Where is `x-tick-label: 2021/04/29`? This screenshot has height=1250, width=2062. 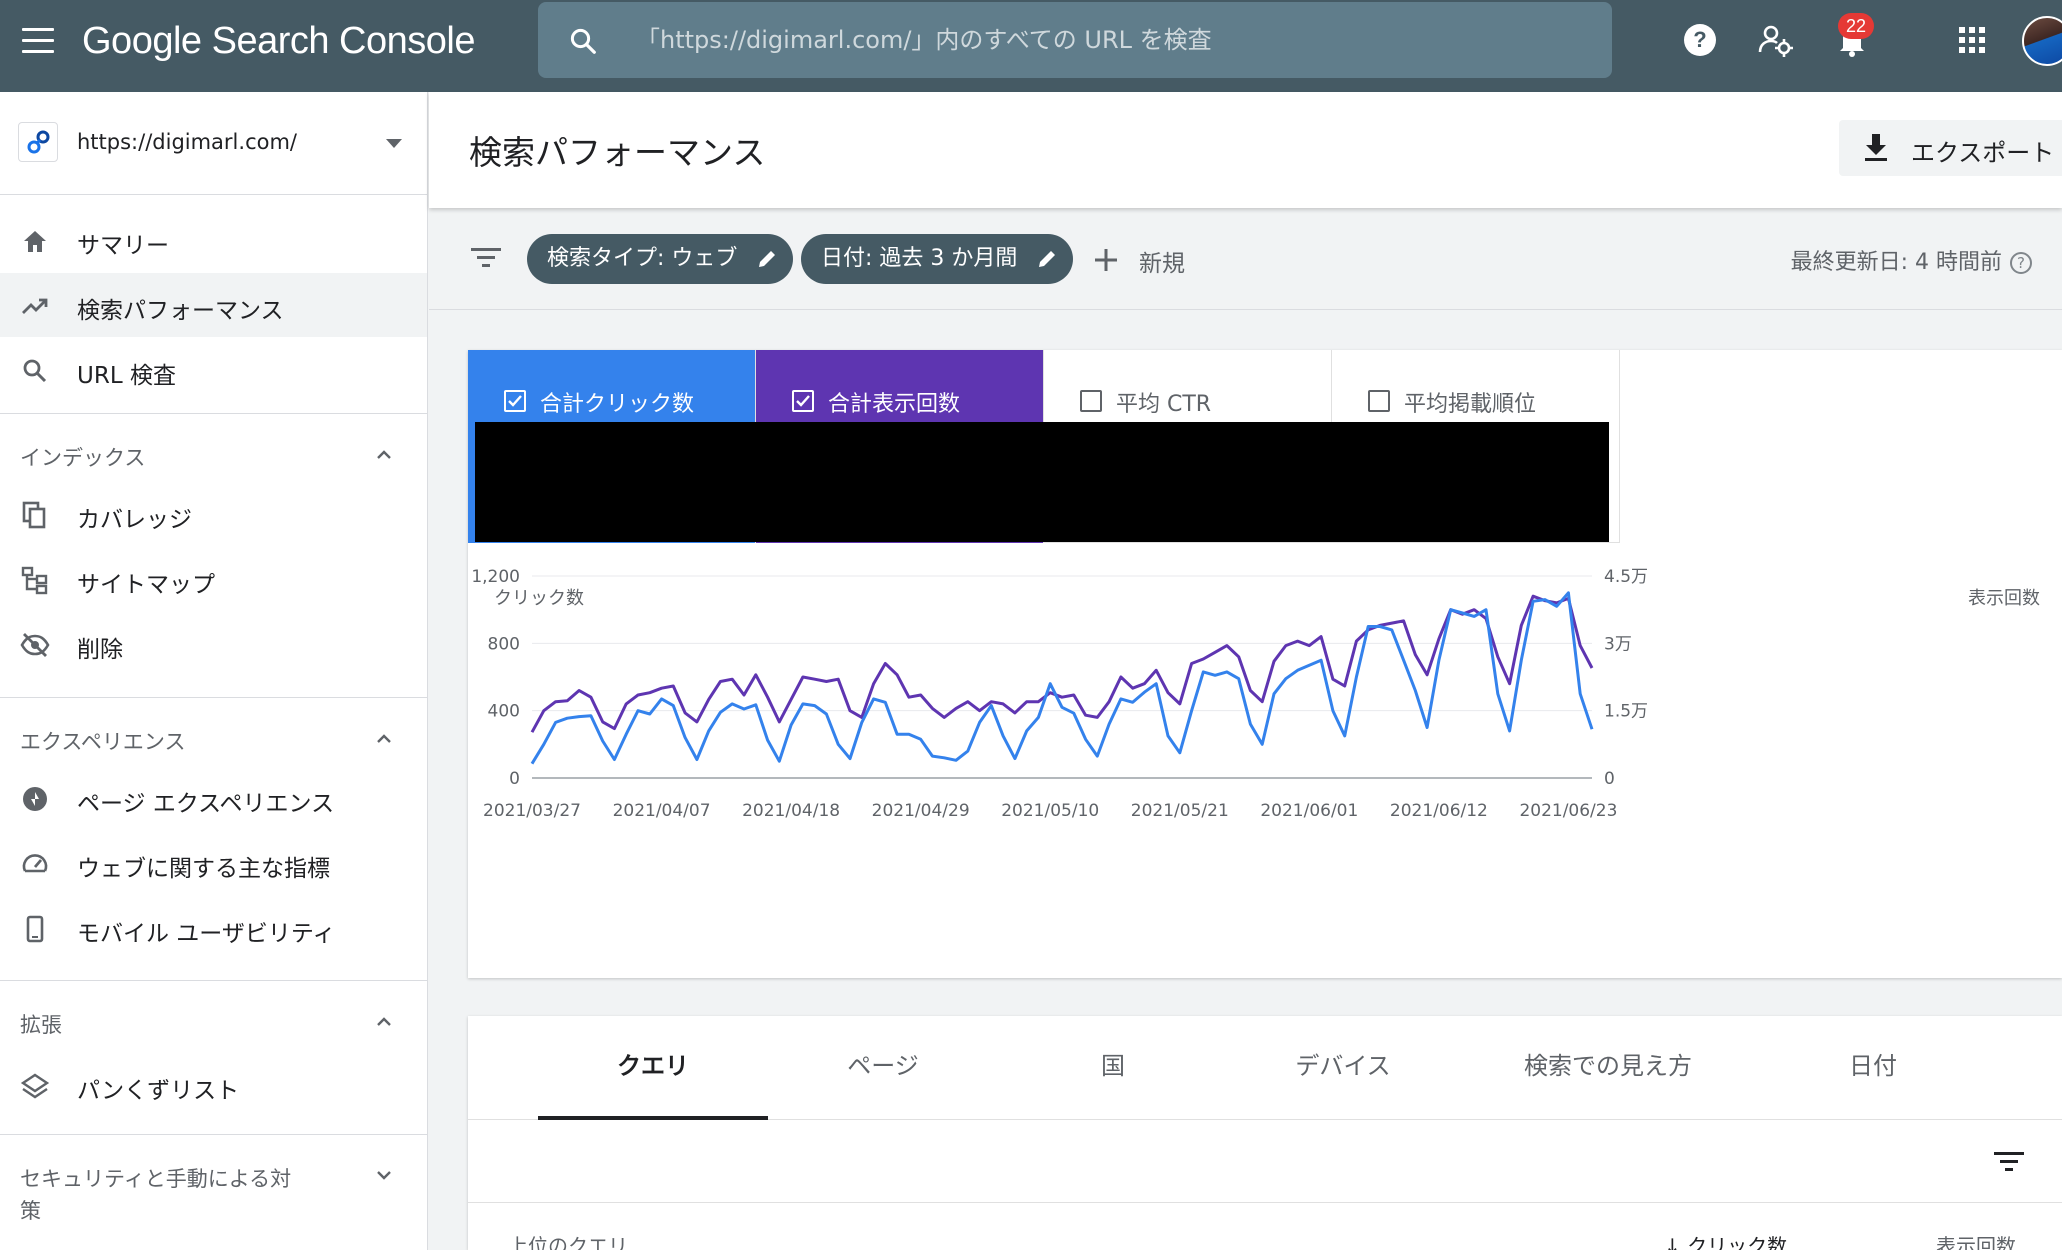
x-tick-label: 2021/04/29 is located at coordinates (921, 811).